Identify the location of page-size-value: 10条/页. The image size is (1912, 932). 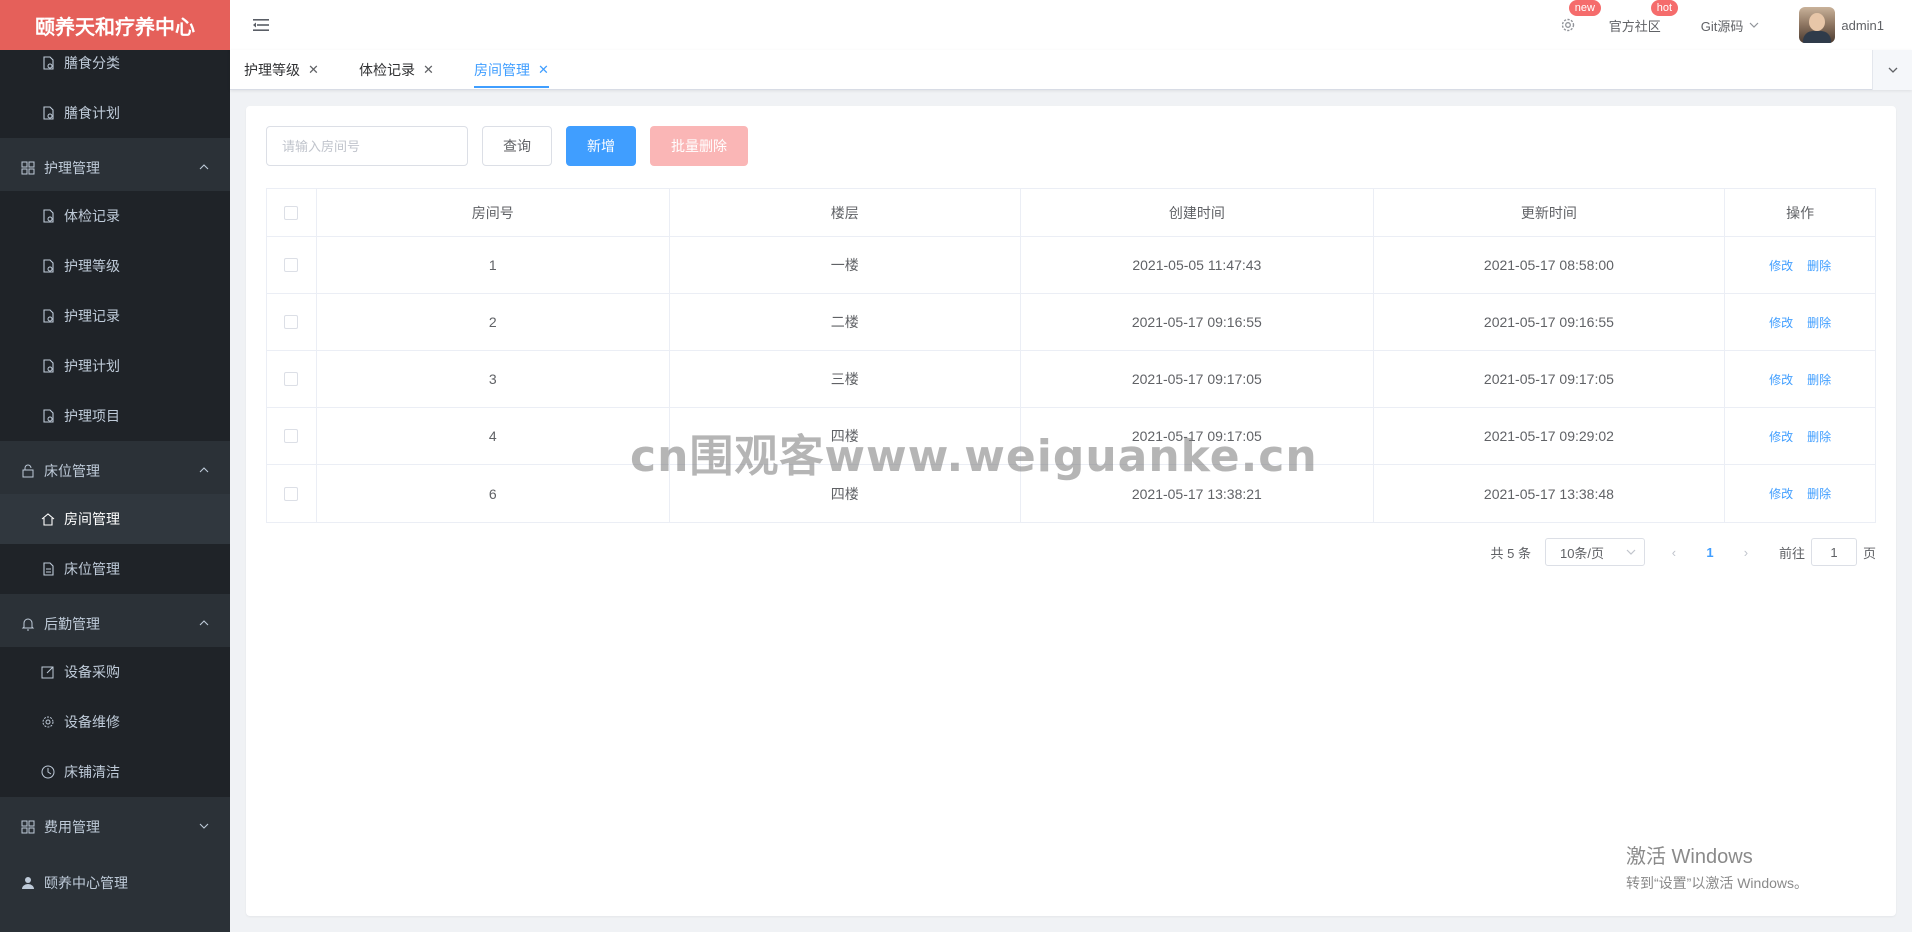
(1582, 553).